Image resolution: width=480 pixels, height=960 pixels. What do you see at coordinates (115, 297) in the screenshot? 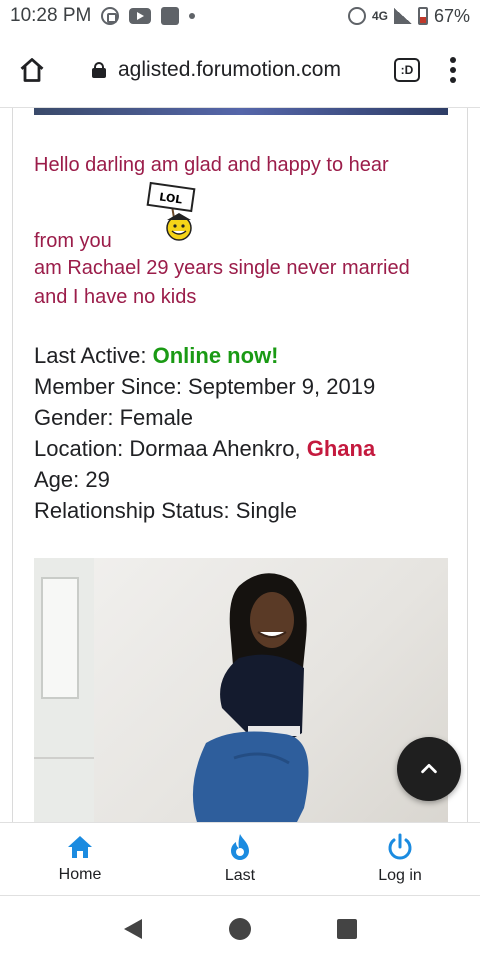
I see `message-line: and I have no kids` at bounding box center [115, 297].